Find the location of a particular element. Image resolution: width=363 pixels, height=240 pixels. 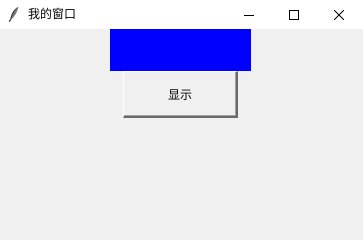

minimize-button is located at coordinates (248, 14).